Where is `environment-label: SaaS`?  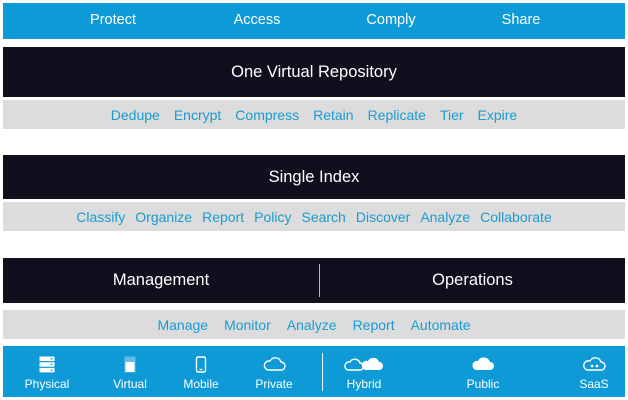 environment-label: SaaS is located at coordinates (594, 384).